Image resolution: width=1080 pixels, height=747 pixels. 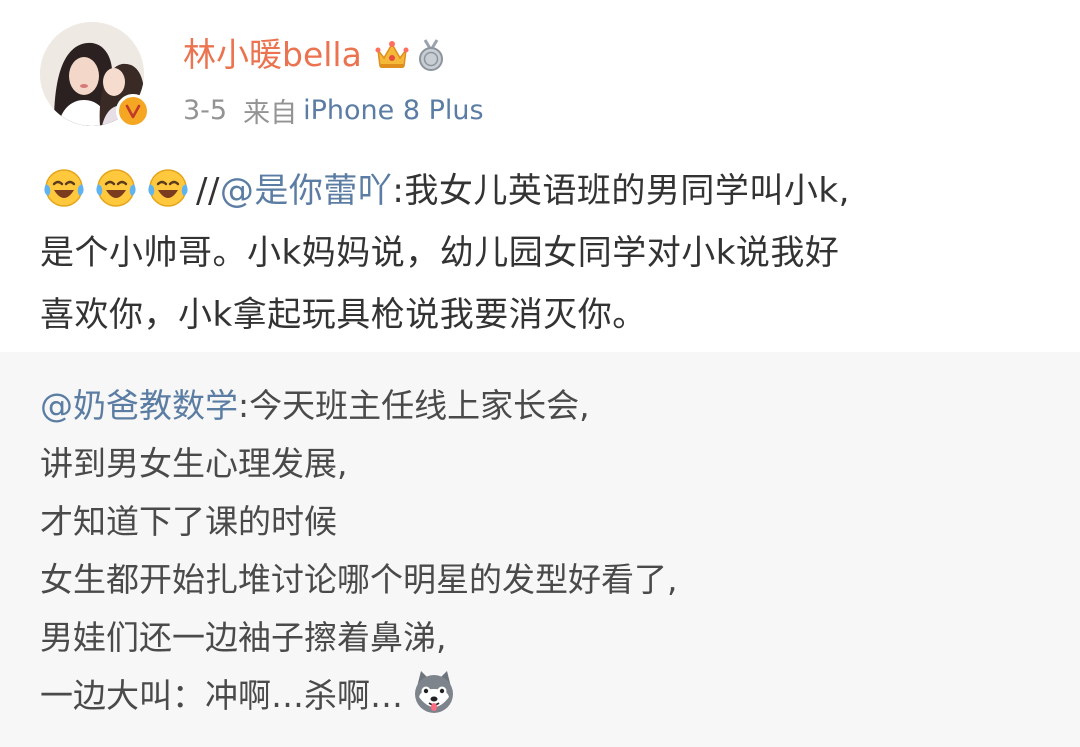 I want to click on crown-icon, so click(x=392, y=55).